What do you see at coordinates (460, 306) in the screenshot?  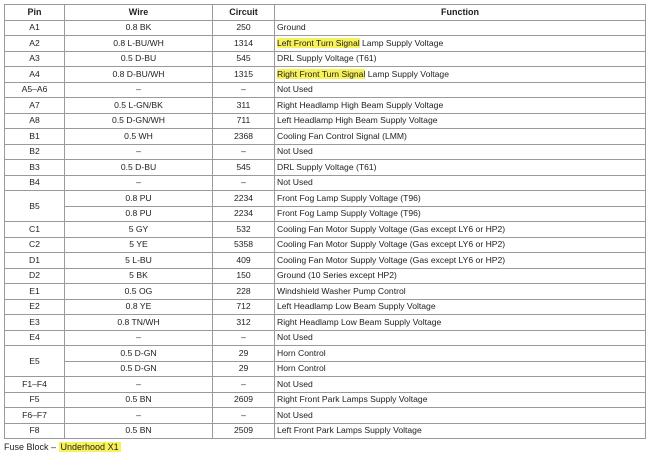 I see `function-cell: Left Headlamp Low Beam Supply Voltage` at bounding box center [460, 306].